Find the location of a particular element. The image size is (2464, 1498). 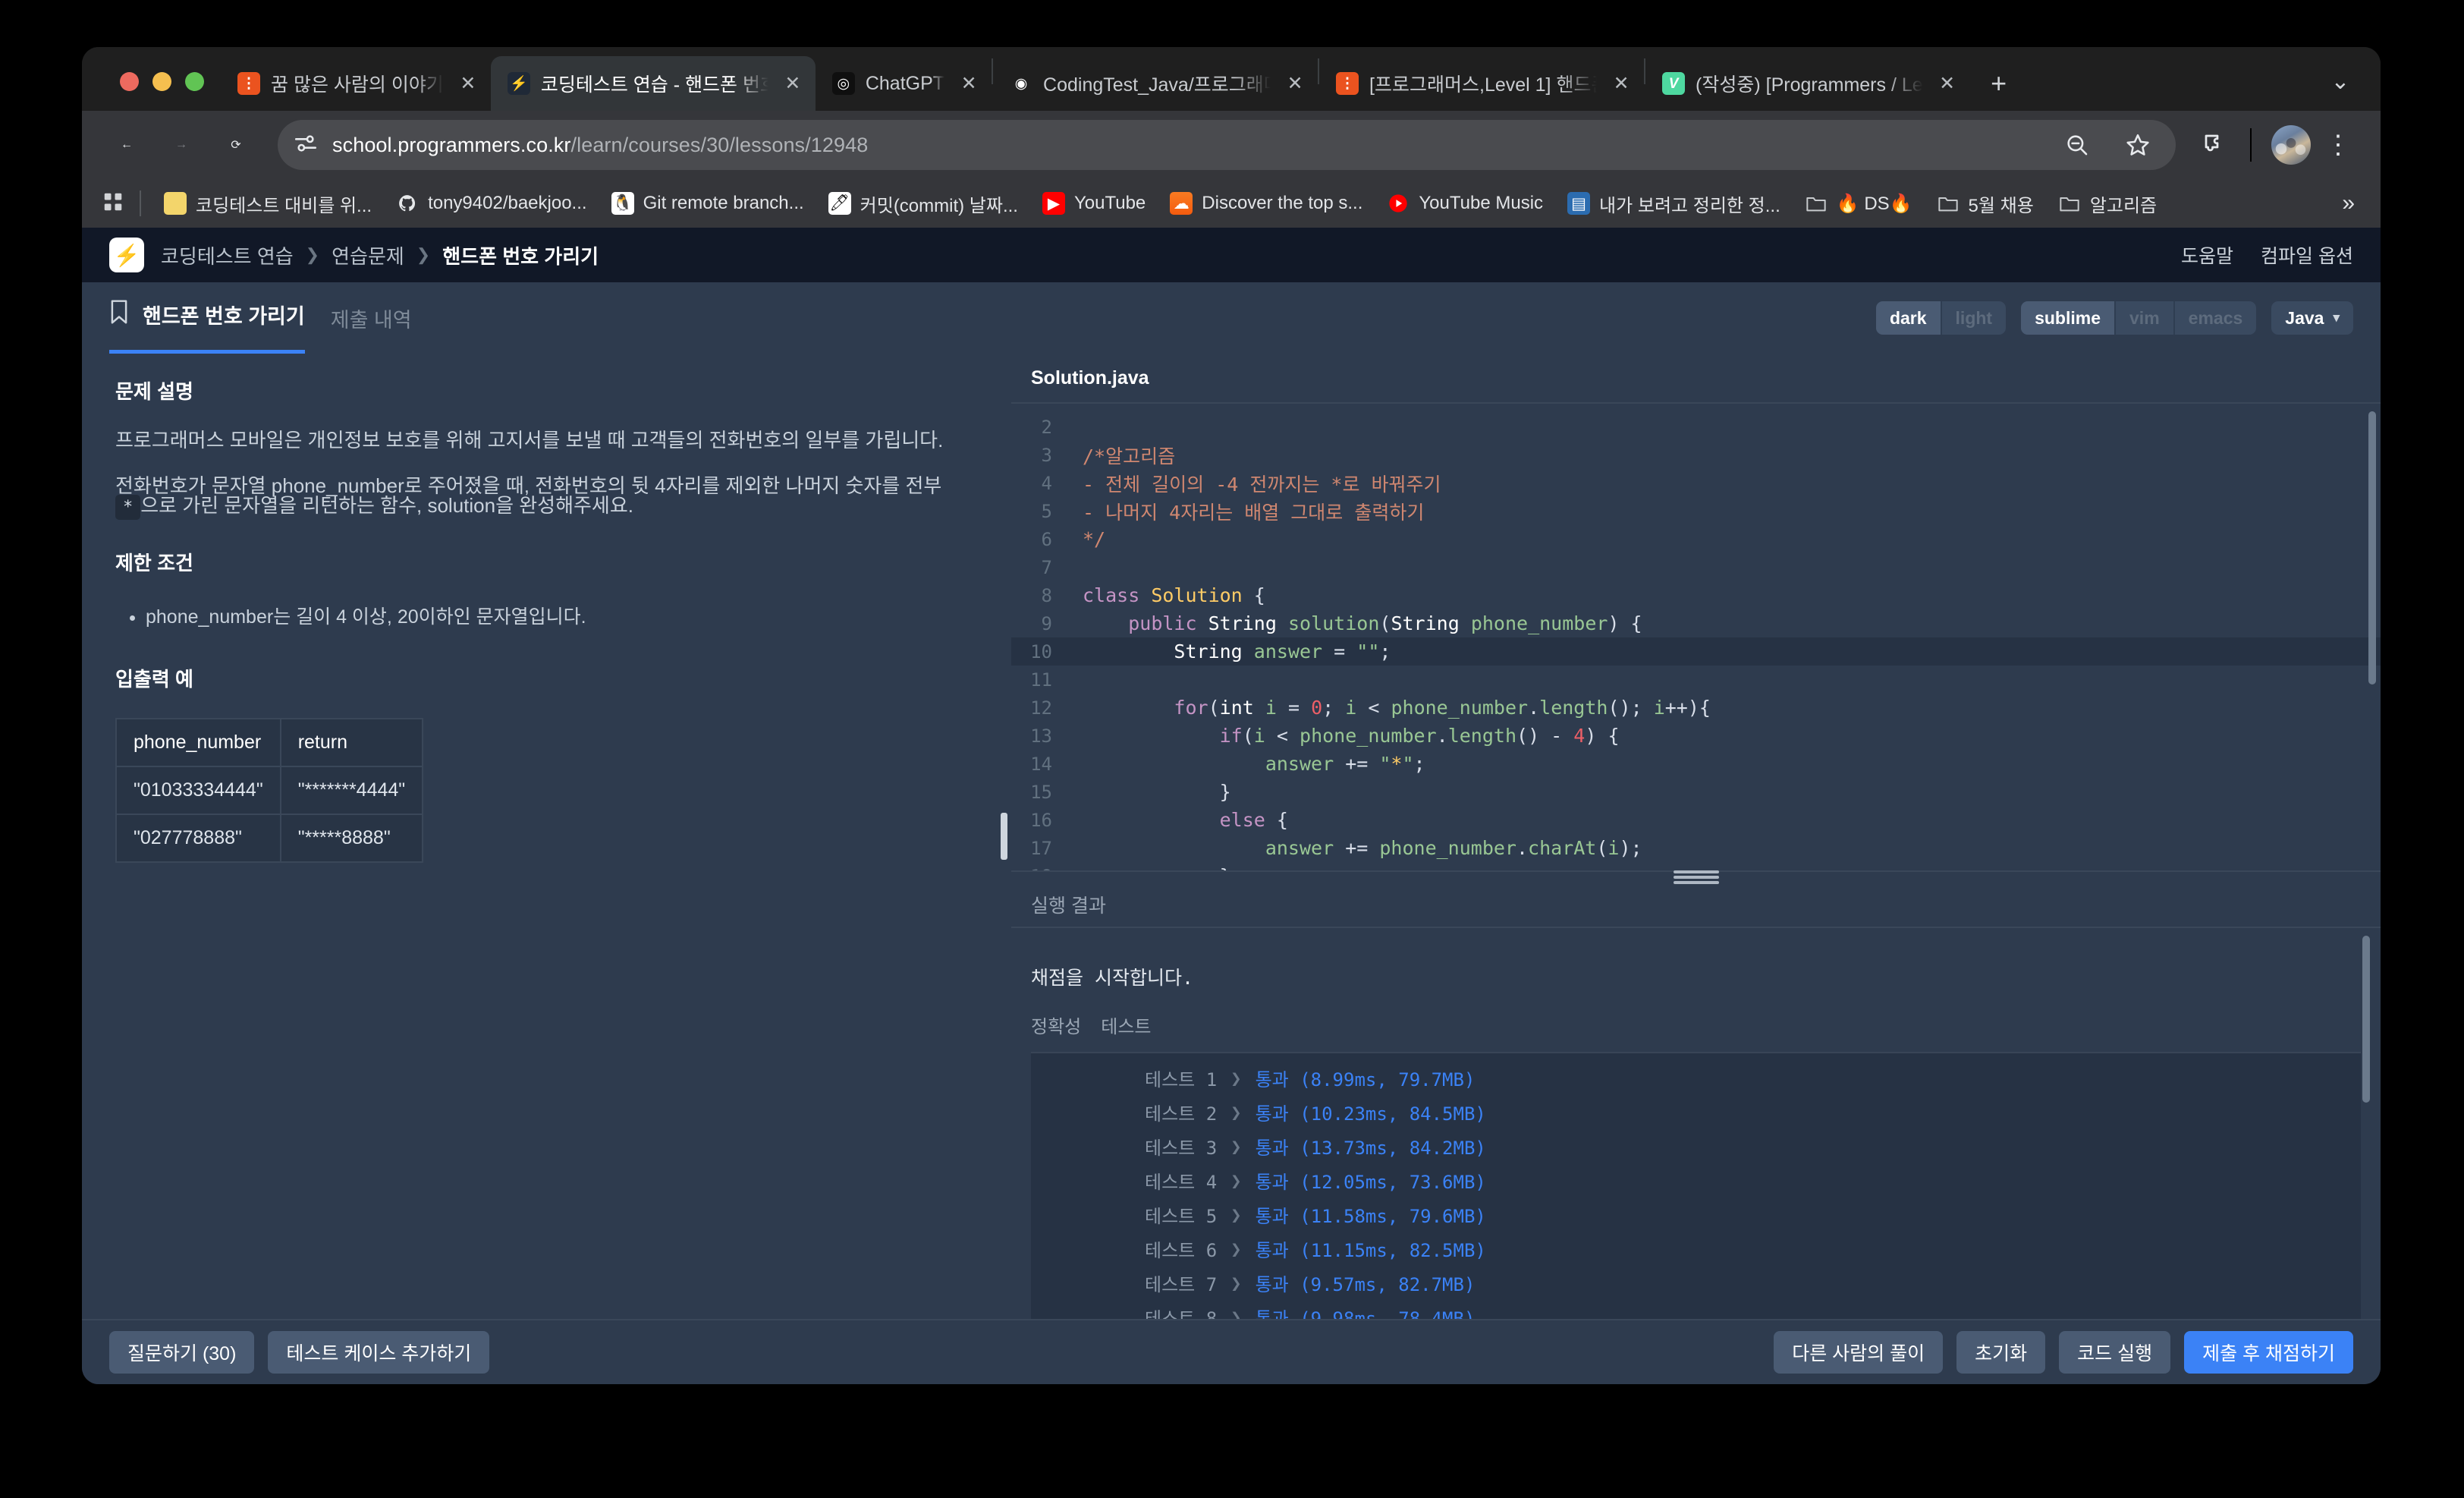

test-result-row: 테스트 1 ❯ 통과 (8.99ms, 79.7MB) is located at coordinates (1696, 1078).